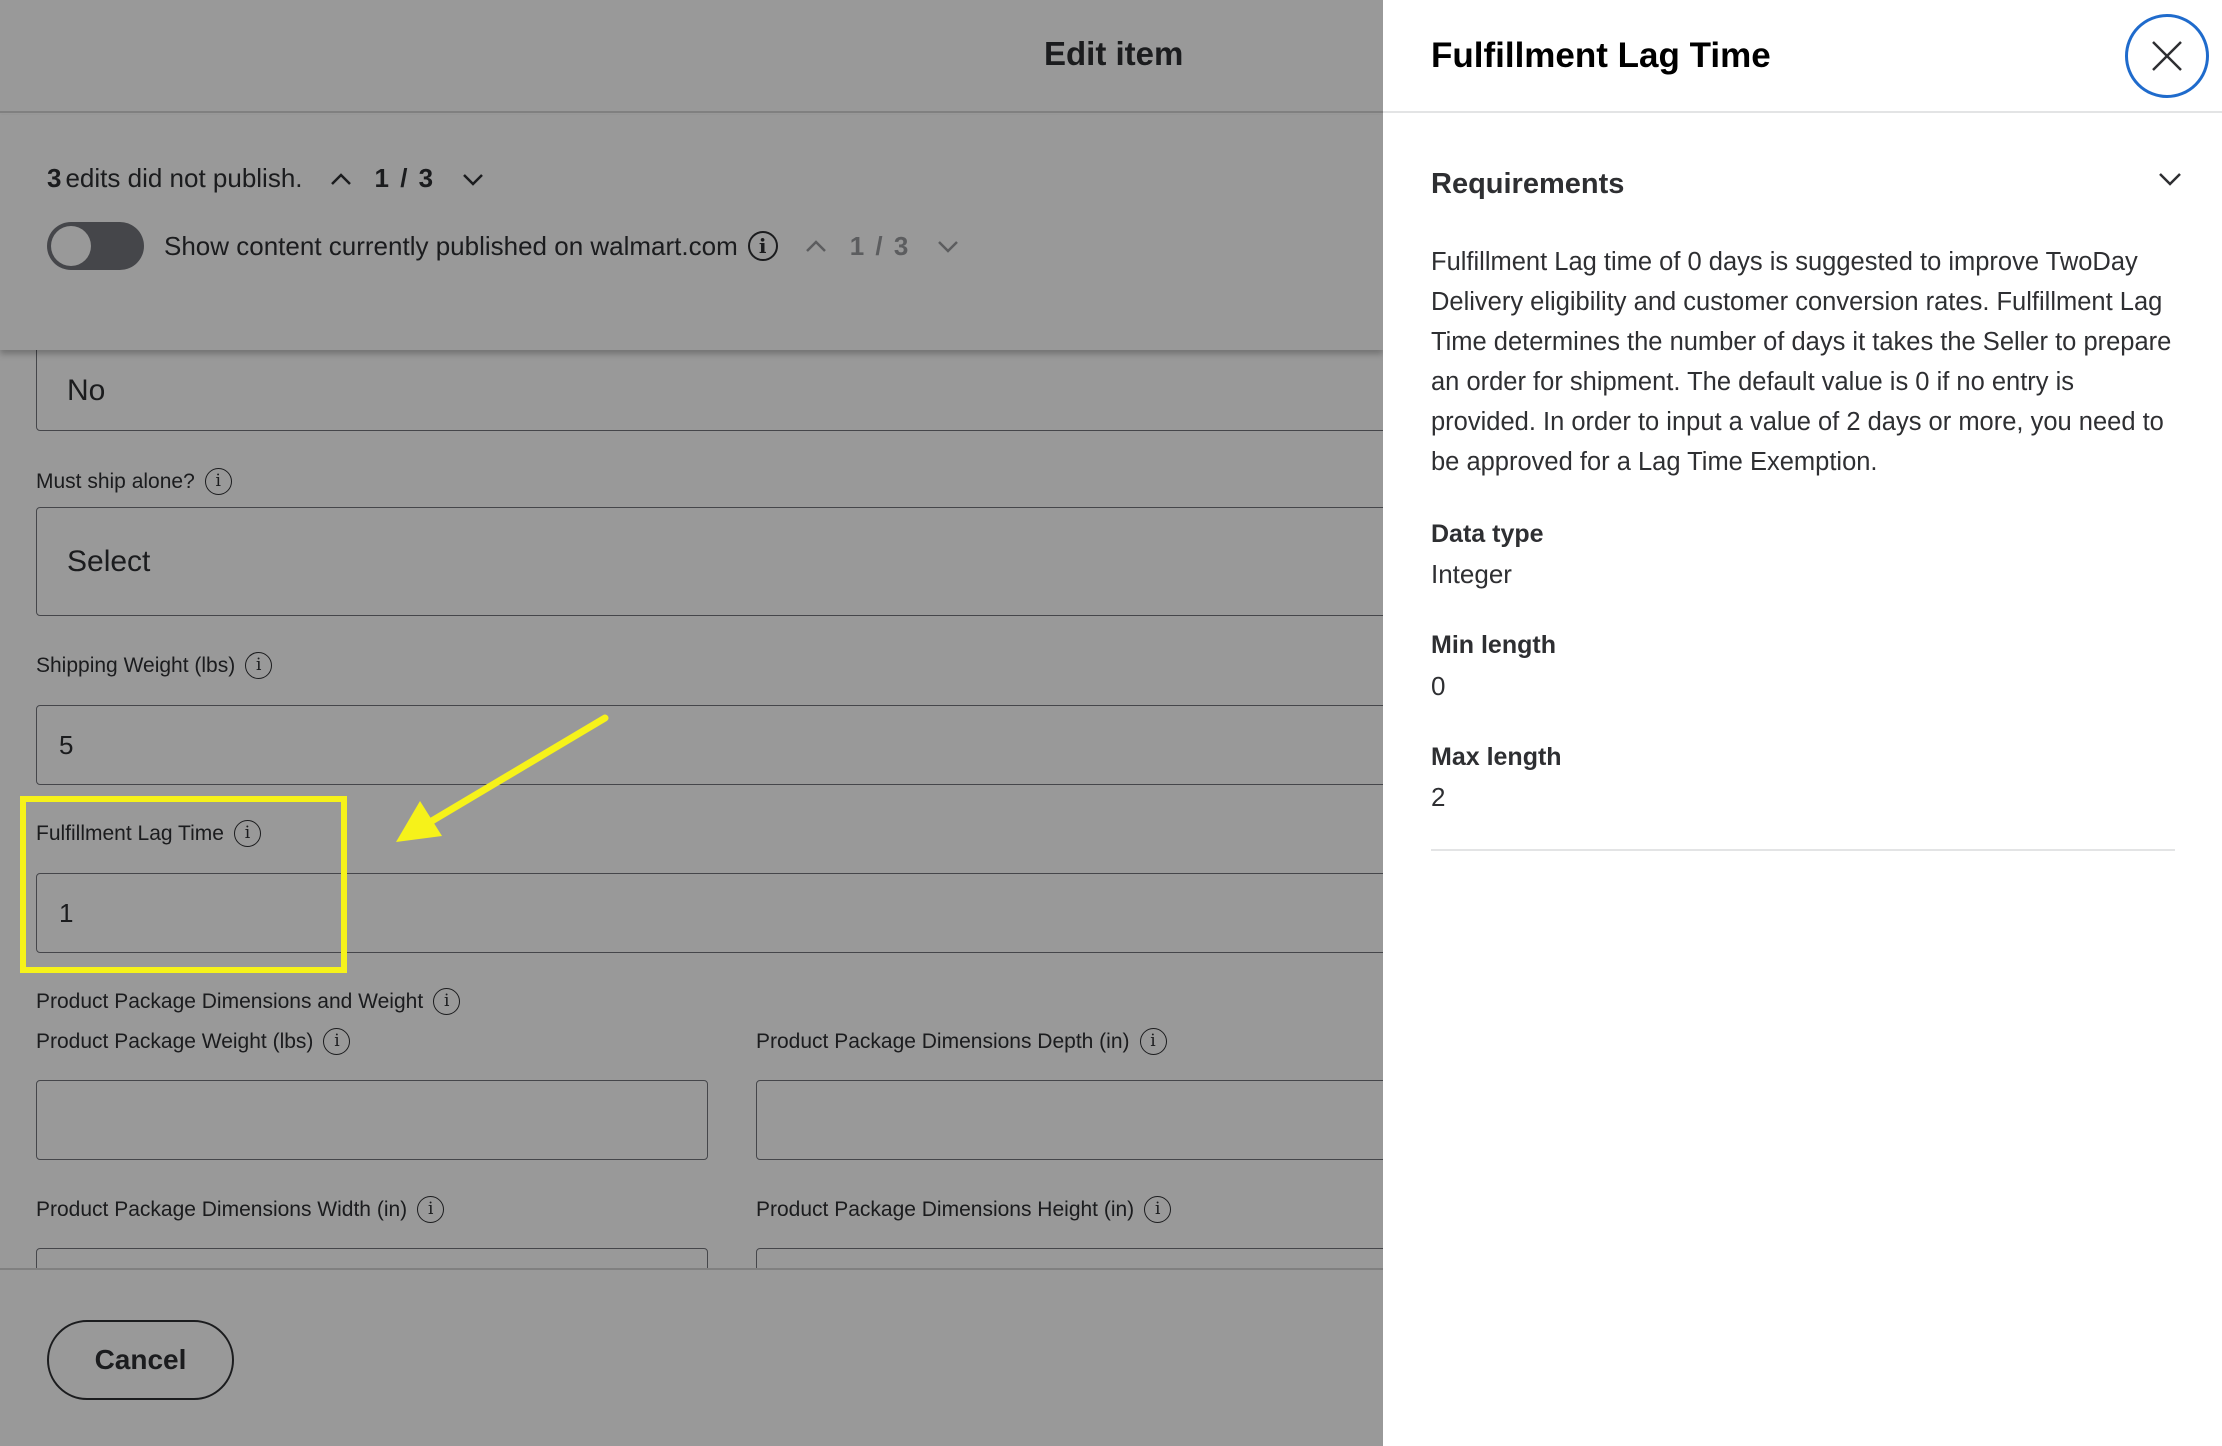 The width and height of the screenshot is (2222, 1446). I want to click on panel-title: Fulfillment Lag Time, so click(1601, 55).